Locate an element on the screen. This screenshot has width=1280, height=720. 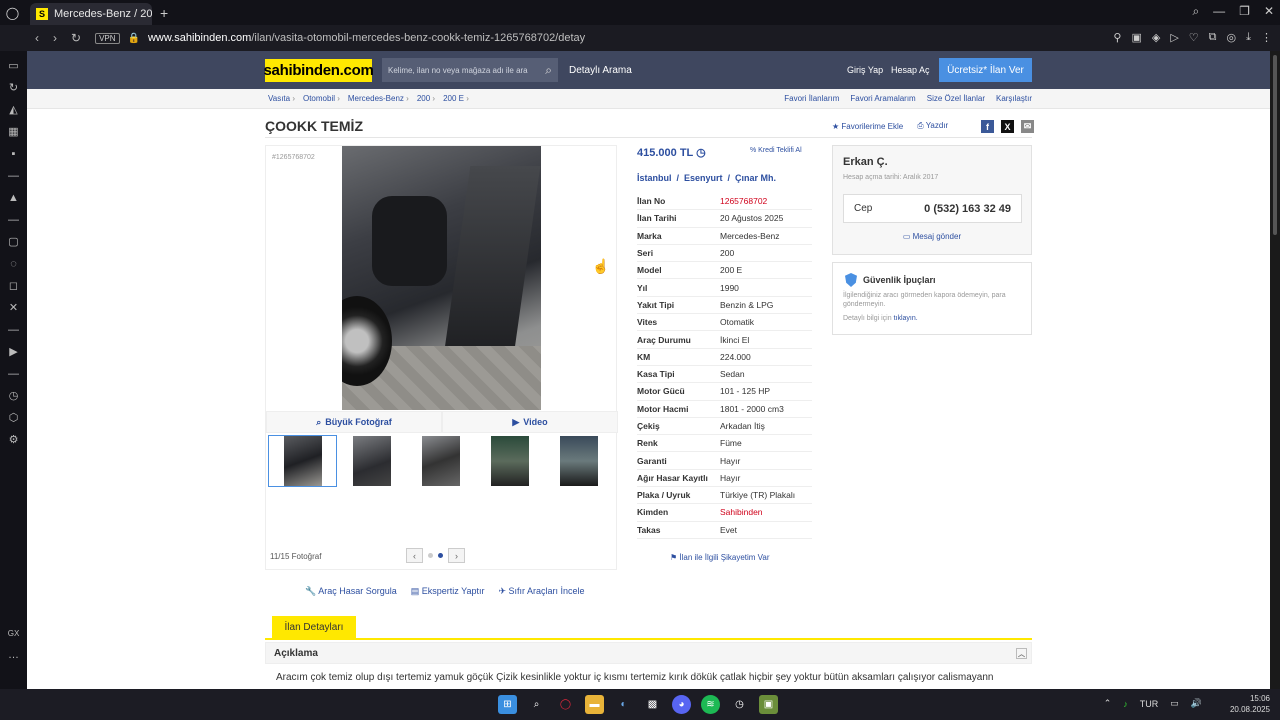
forward-icon: › is located at coordinates (55, 38).